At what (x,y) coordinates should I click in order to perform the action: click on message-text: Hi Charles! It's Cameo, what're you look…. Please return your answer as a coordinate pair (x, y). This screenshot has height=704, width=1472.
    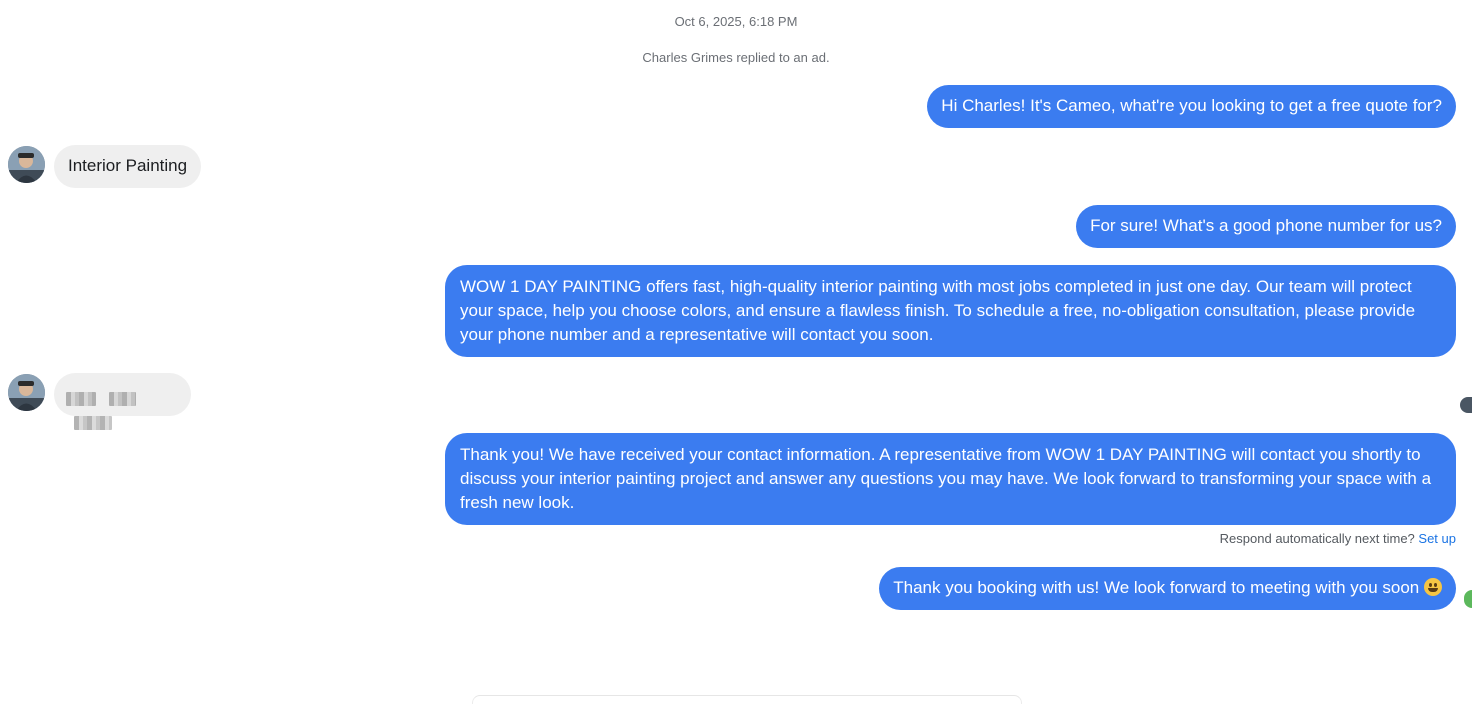
    Looking at the image, I should click on (1191, 105).